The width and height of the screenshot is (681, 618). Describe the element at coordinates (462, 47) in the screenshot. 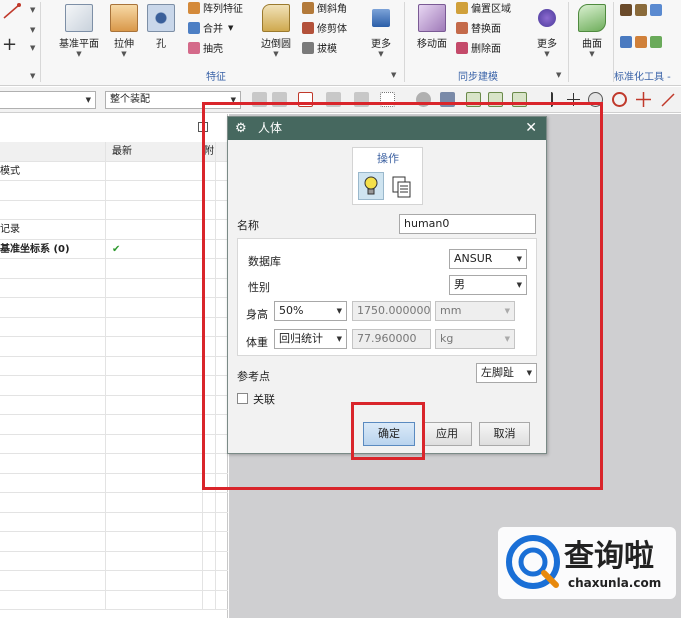

I see `delete-face-icon` at that location.